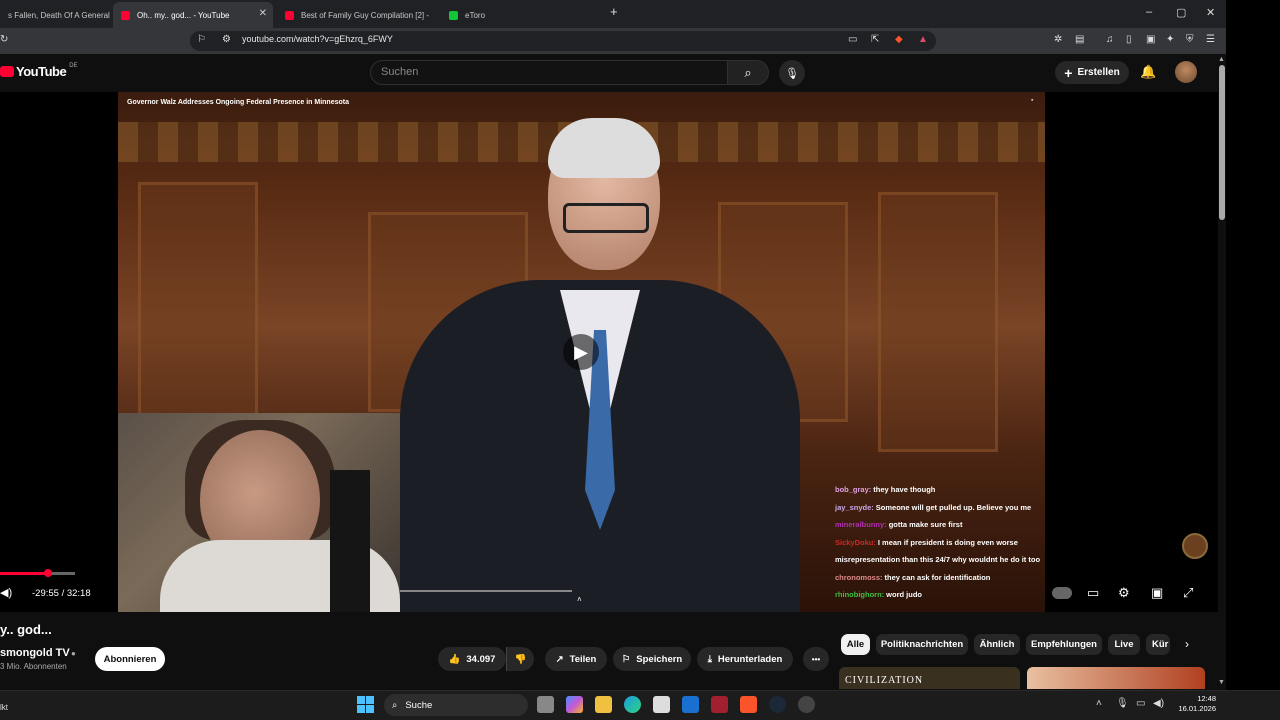 The image size is (1280, 720). What do you see at coordinates (55, 15) in the screenshot?
I see `browser-tab: s Fallen, Death Of A General` at bounding box center [55, 15].